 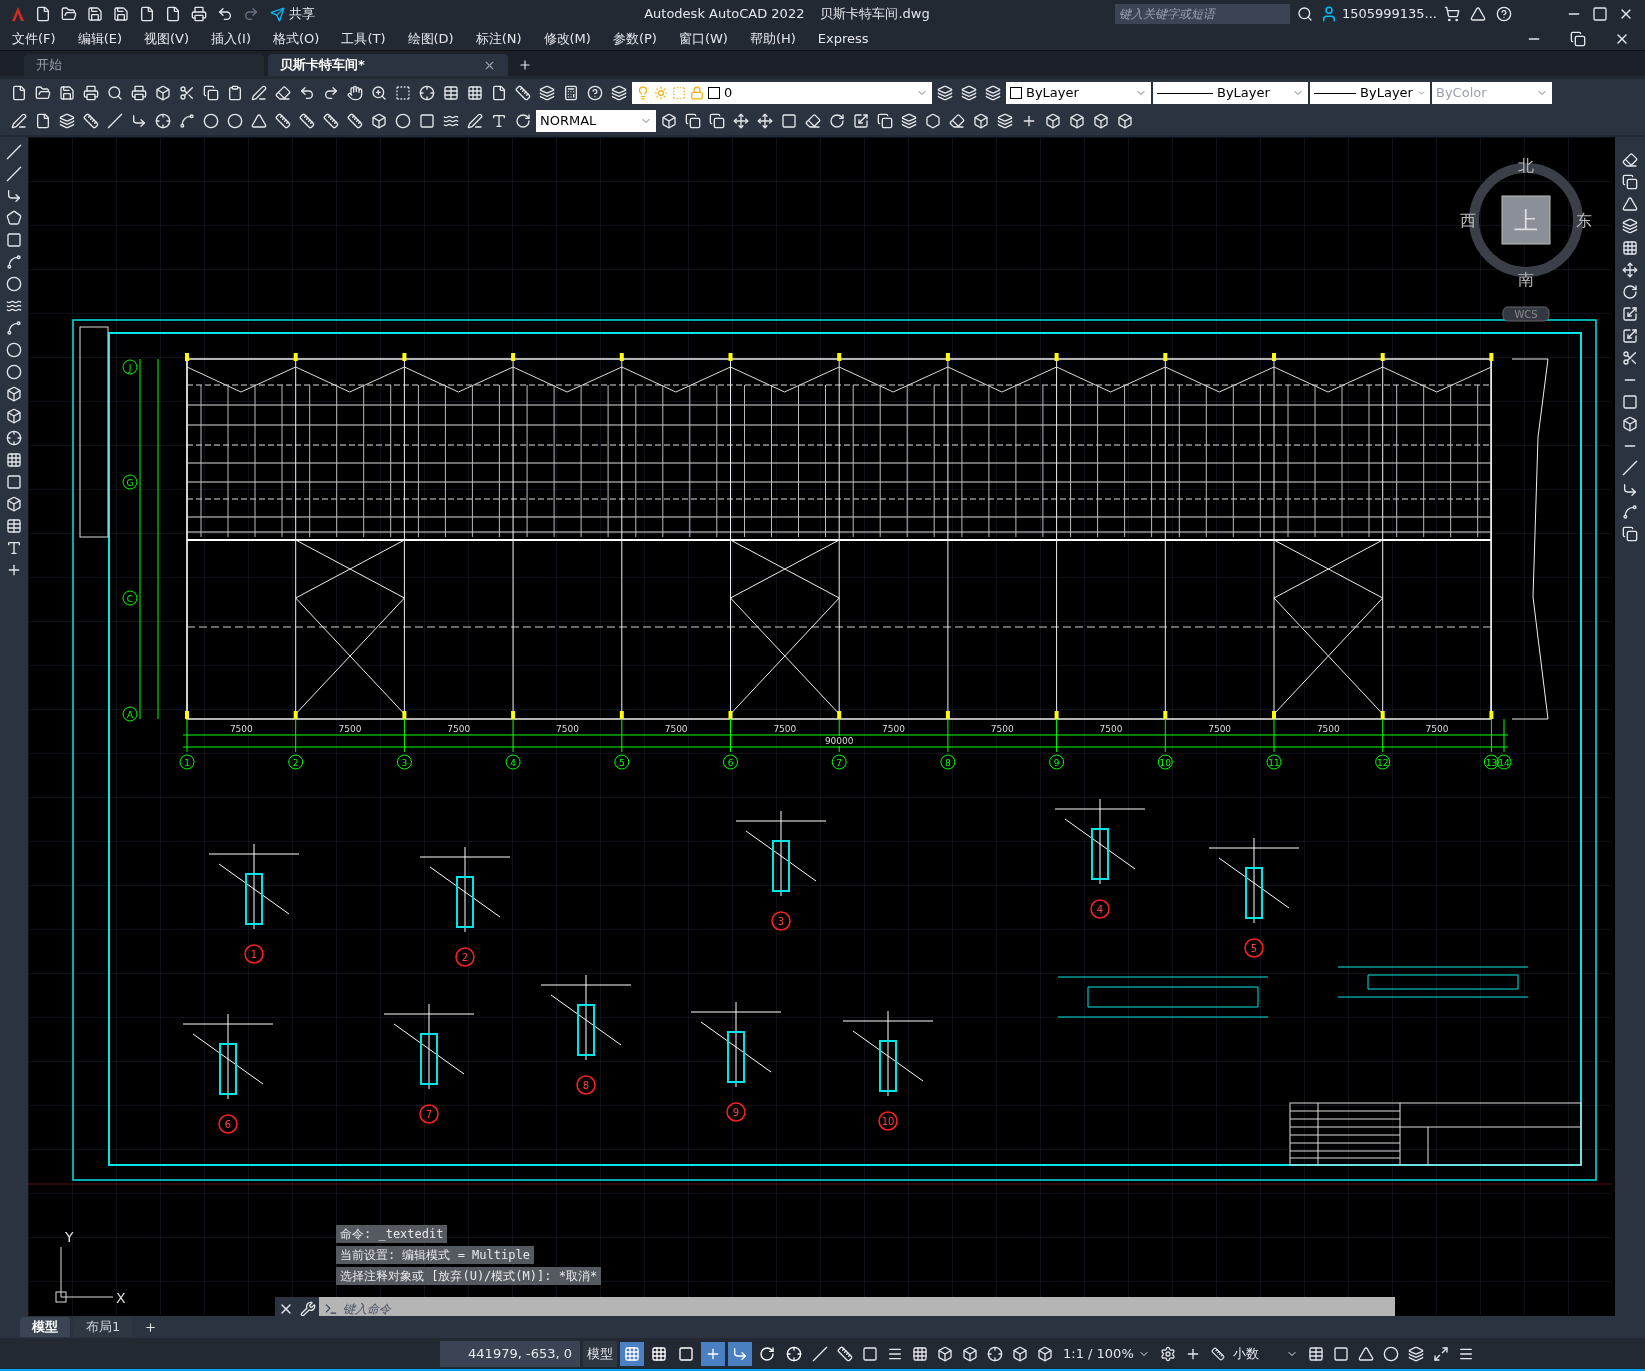 What do you see at coordinates (1370, 93) in the screenshot?
I see `lineweight-dropdown: ByLayer` at bounding box center [1370, 93].